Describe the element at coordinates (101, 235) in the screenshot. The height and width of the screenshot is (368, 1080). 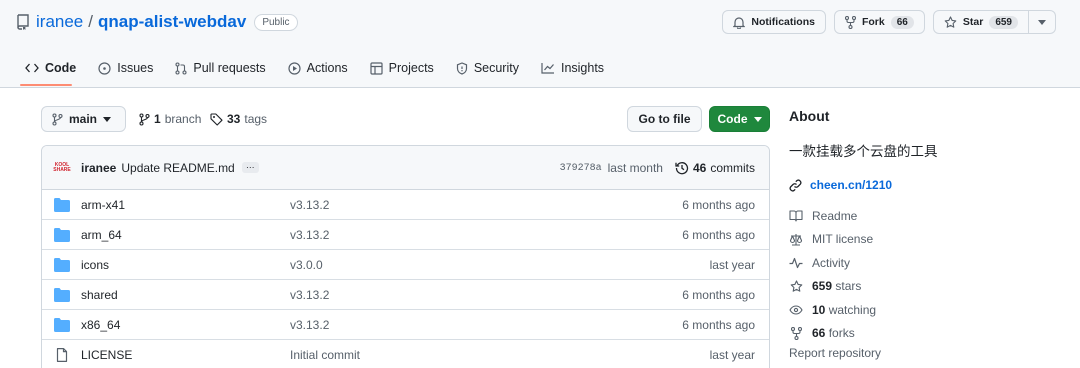
I see `file-name-link: arm_64` at that location.